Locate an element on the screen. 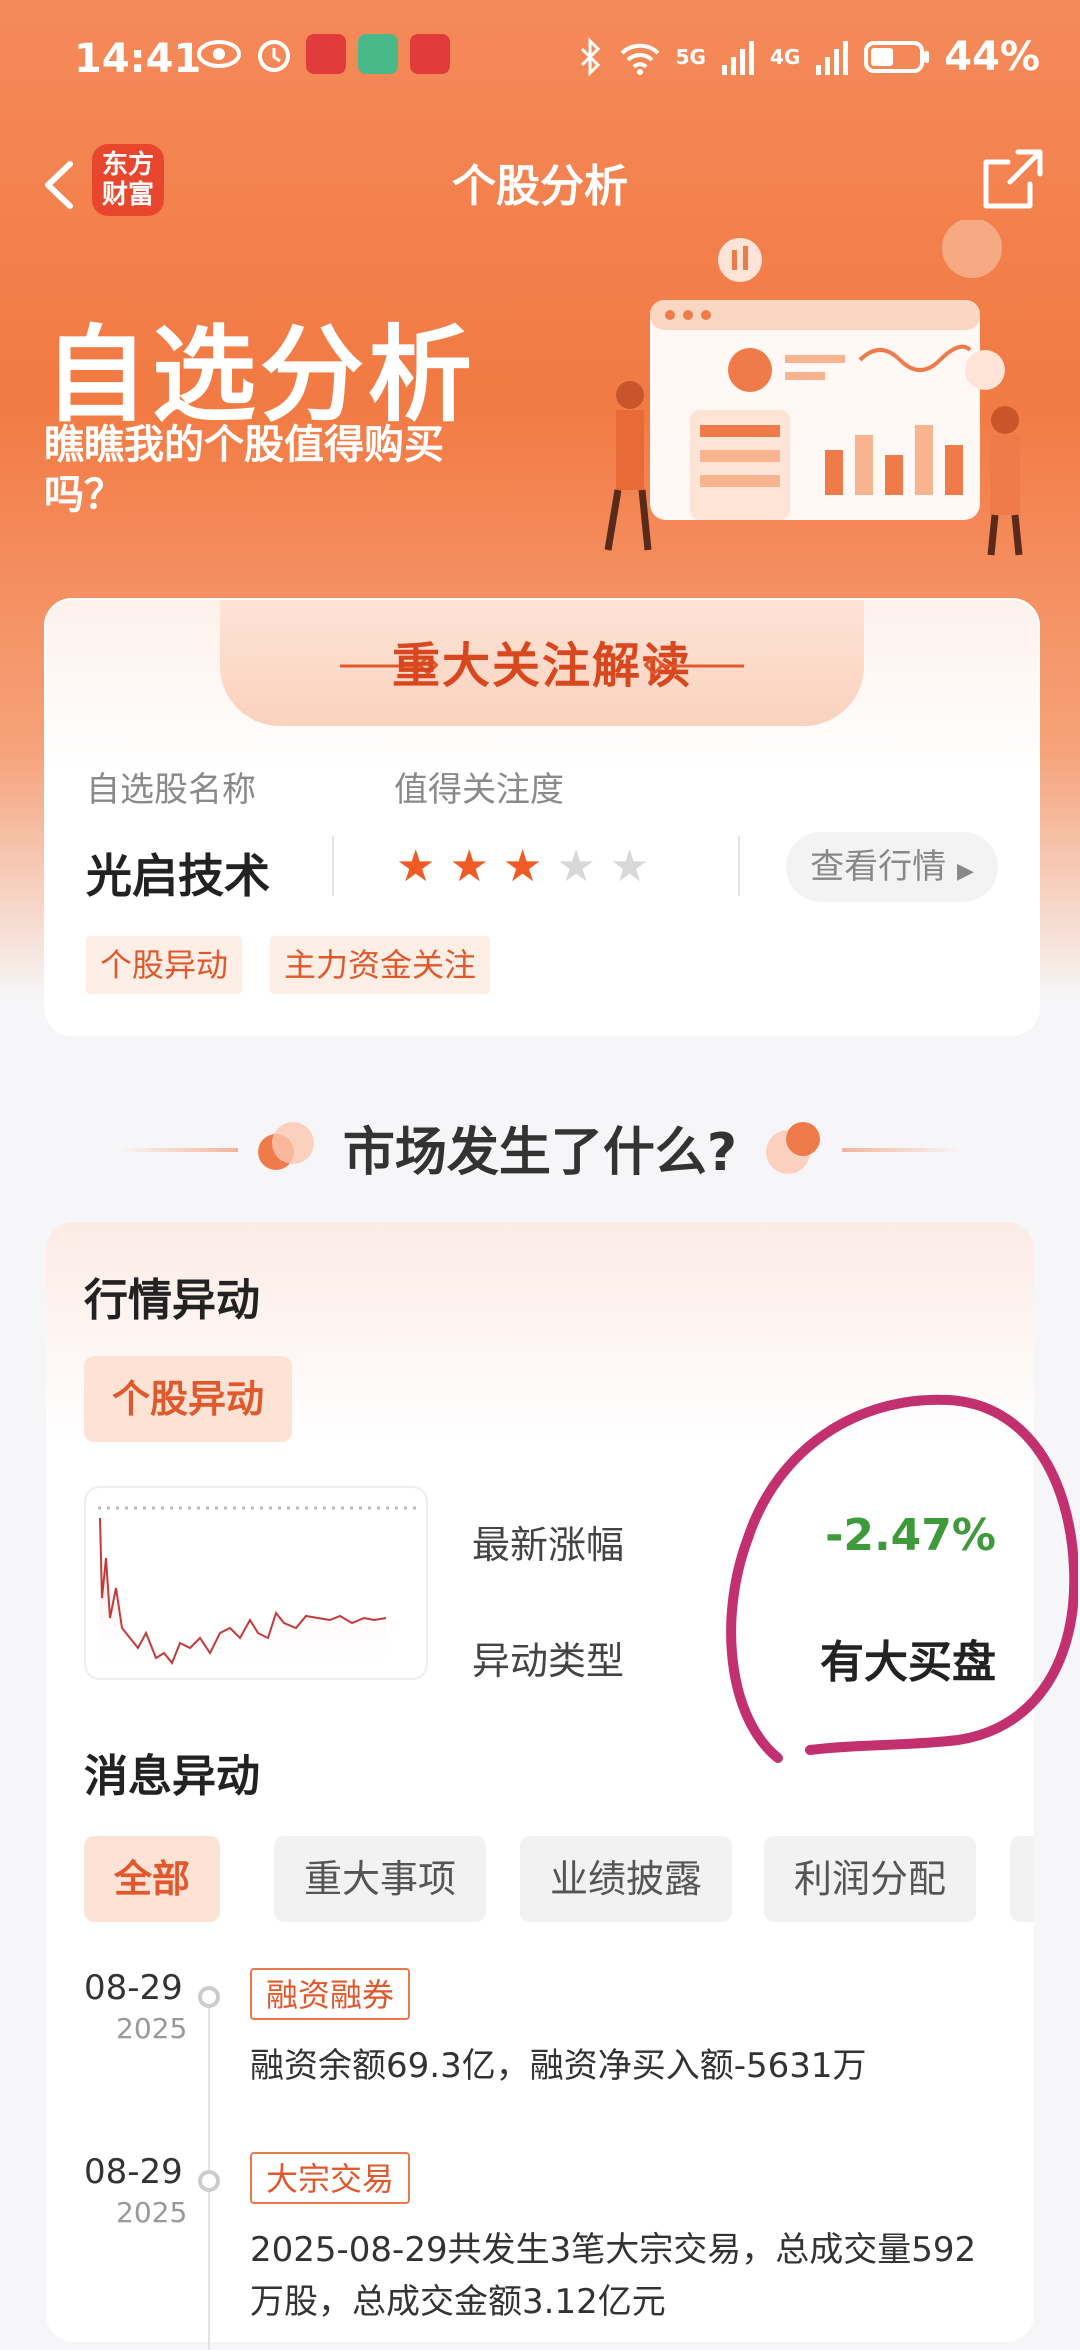 The height and width of the screenshot is (2350, 1080). network-5g-label: 5G is located at coordinates (690, 57).